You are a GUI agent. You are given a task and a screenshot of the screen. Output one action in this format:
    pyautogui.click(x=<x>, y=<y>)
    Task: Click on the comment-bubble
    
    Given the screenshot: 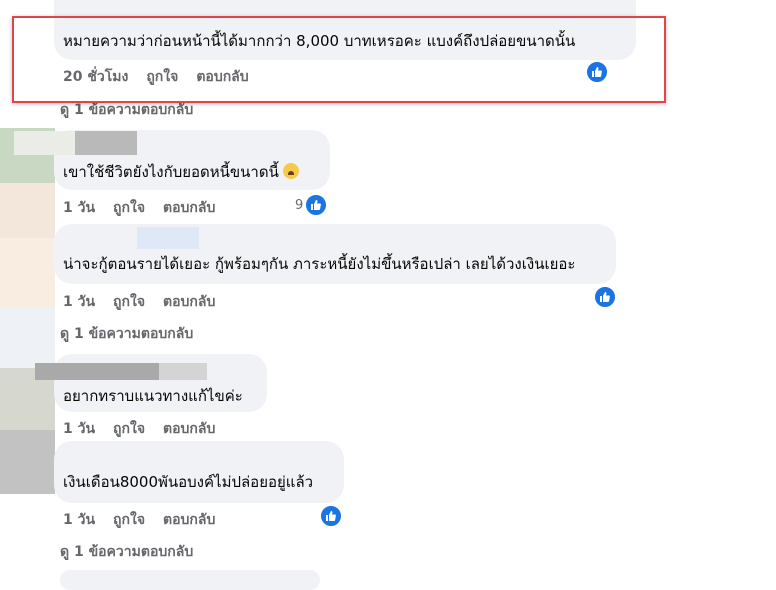 What is the action you would take?
    pyautogui.click(x=190, y=580)
    